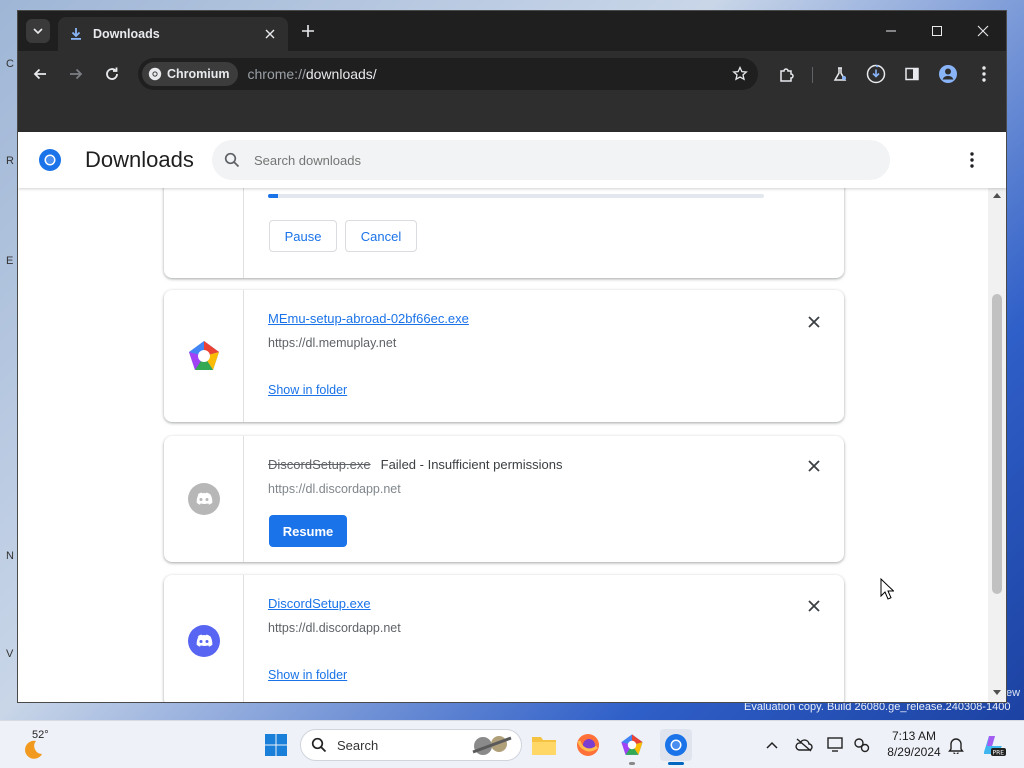 This screenshot has height=768, width=1024. What do you see at coordinates (471, 464) in the screenshot?
I see `download-status: Failed - Insufficient permissions` at bounding box center [471, 464].